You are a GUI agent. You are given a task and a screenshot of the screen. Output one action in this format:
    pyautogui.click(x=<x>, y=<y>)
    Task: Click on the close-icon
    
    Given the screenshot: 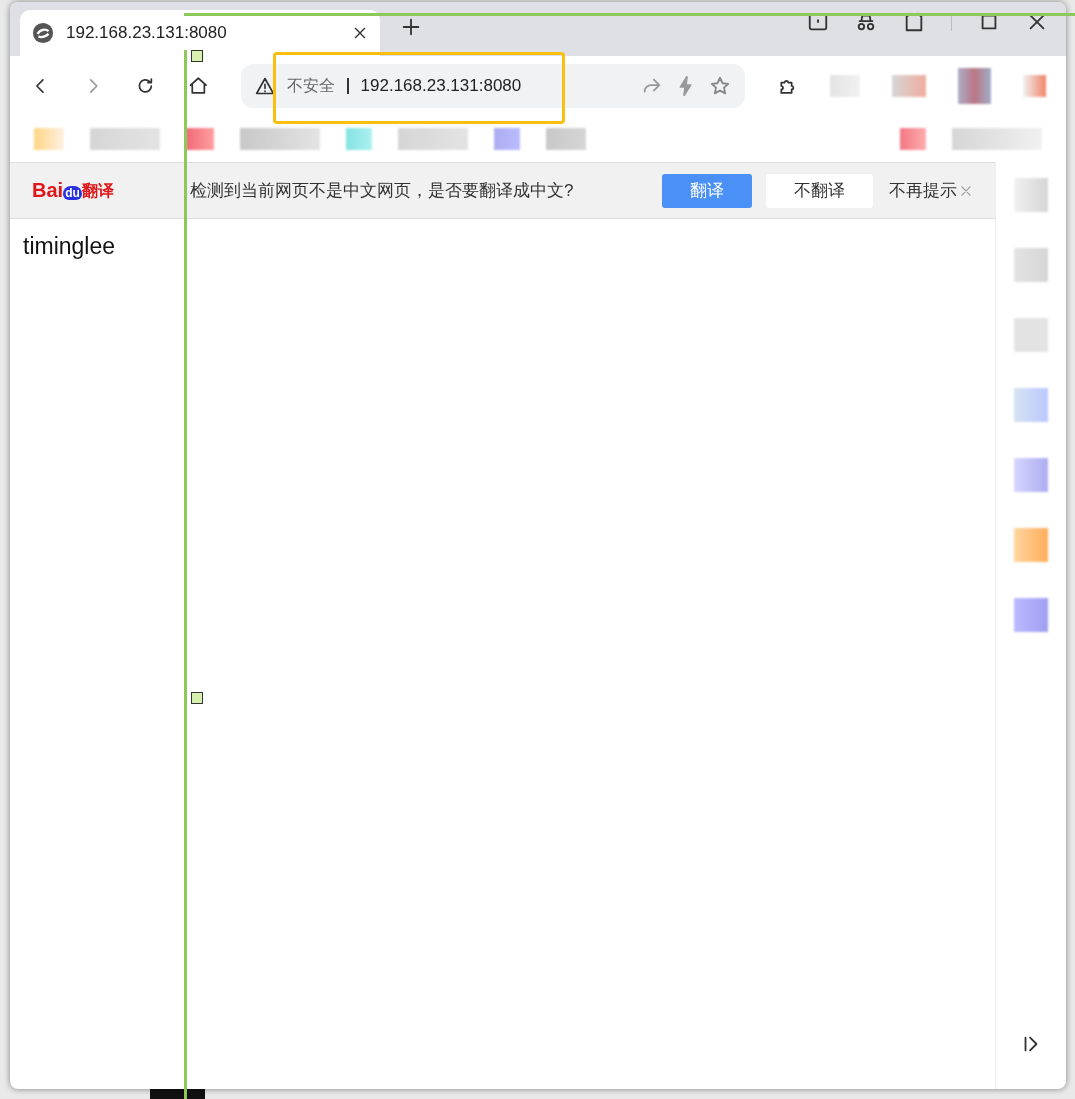 What is the action you would take?
    pyautogui.click(x=360, y=33)
    